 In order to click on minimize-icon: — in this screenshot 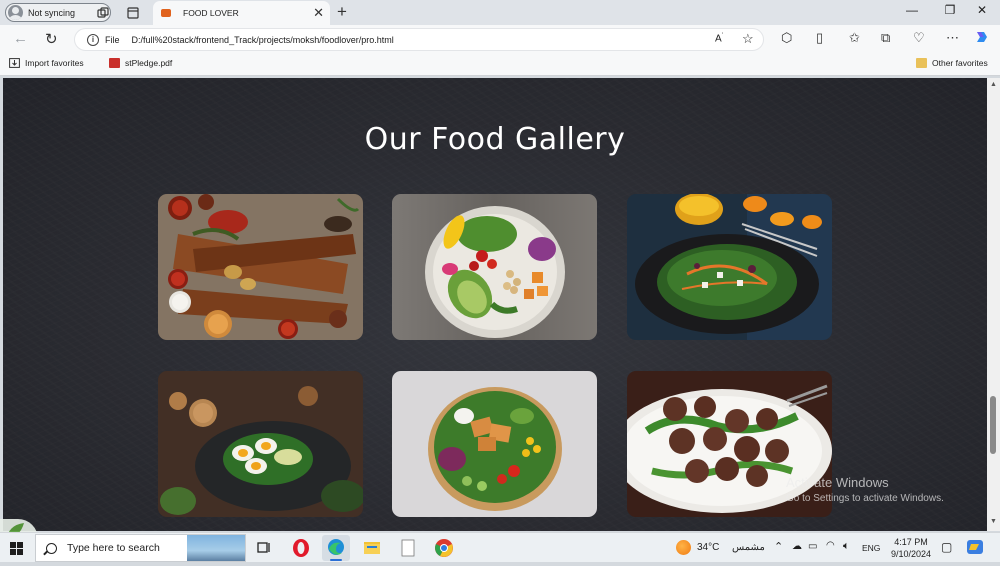, I will do `click(912, 10)`.